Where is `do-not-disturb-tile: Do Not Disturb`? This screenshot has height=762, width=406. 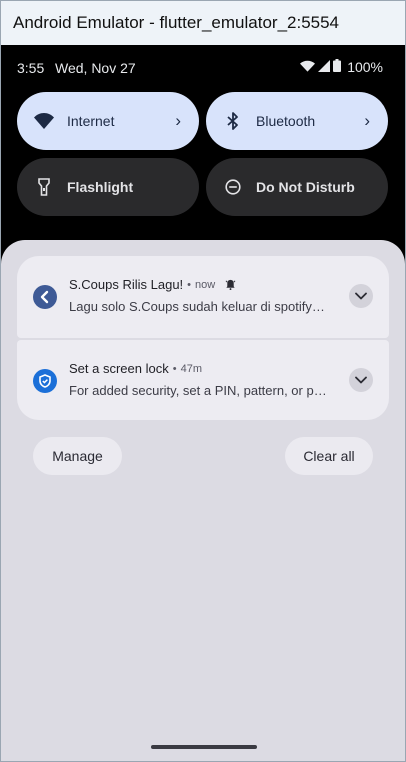 do-not-disturb-tile: Do Not Disturb is located at coordinates (297, 187).